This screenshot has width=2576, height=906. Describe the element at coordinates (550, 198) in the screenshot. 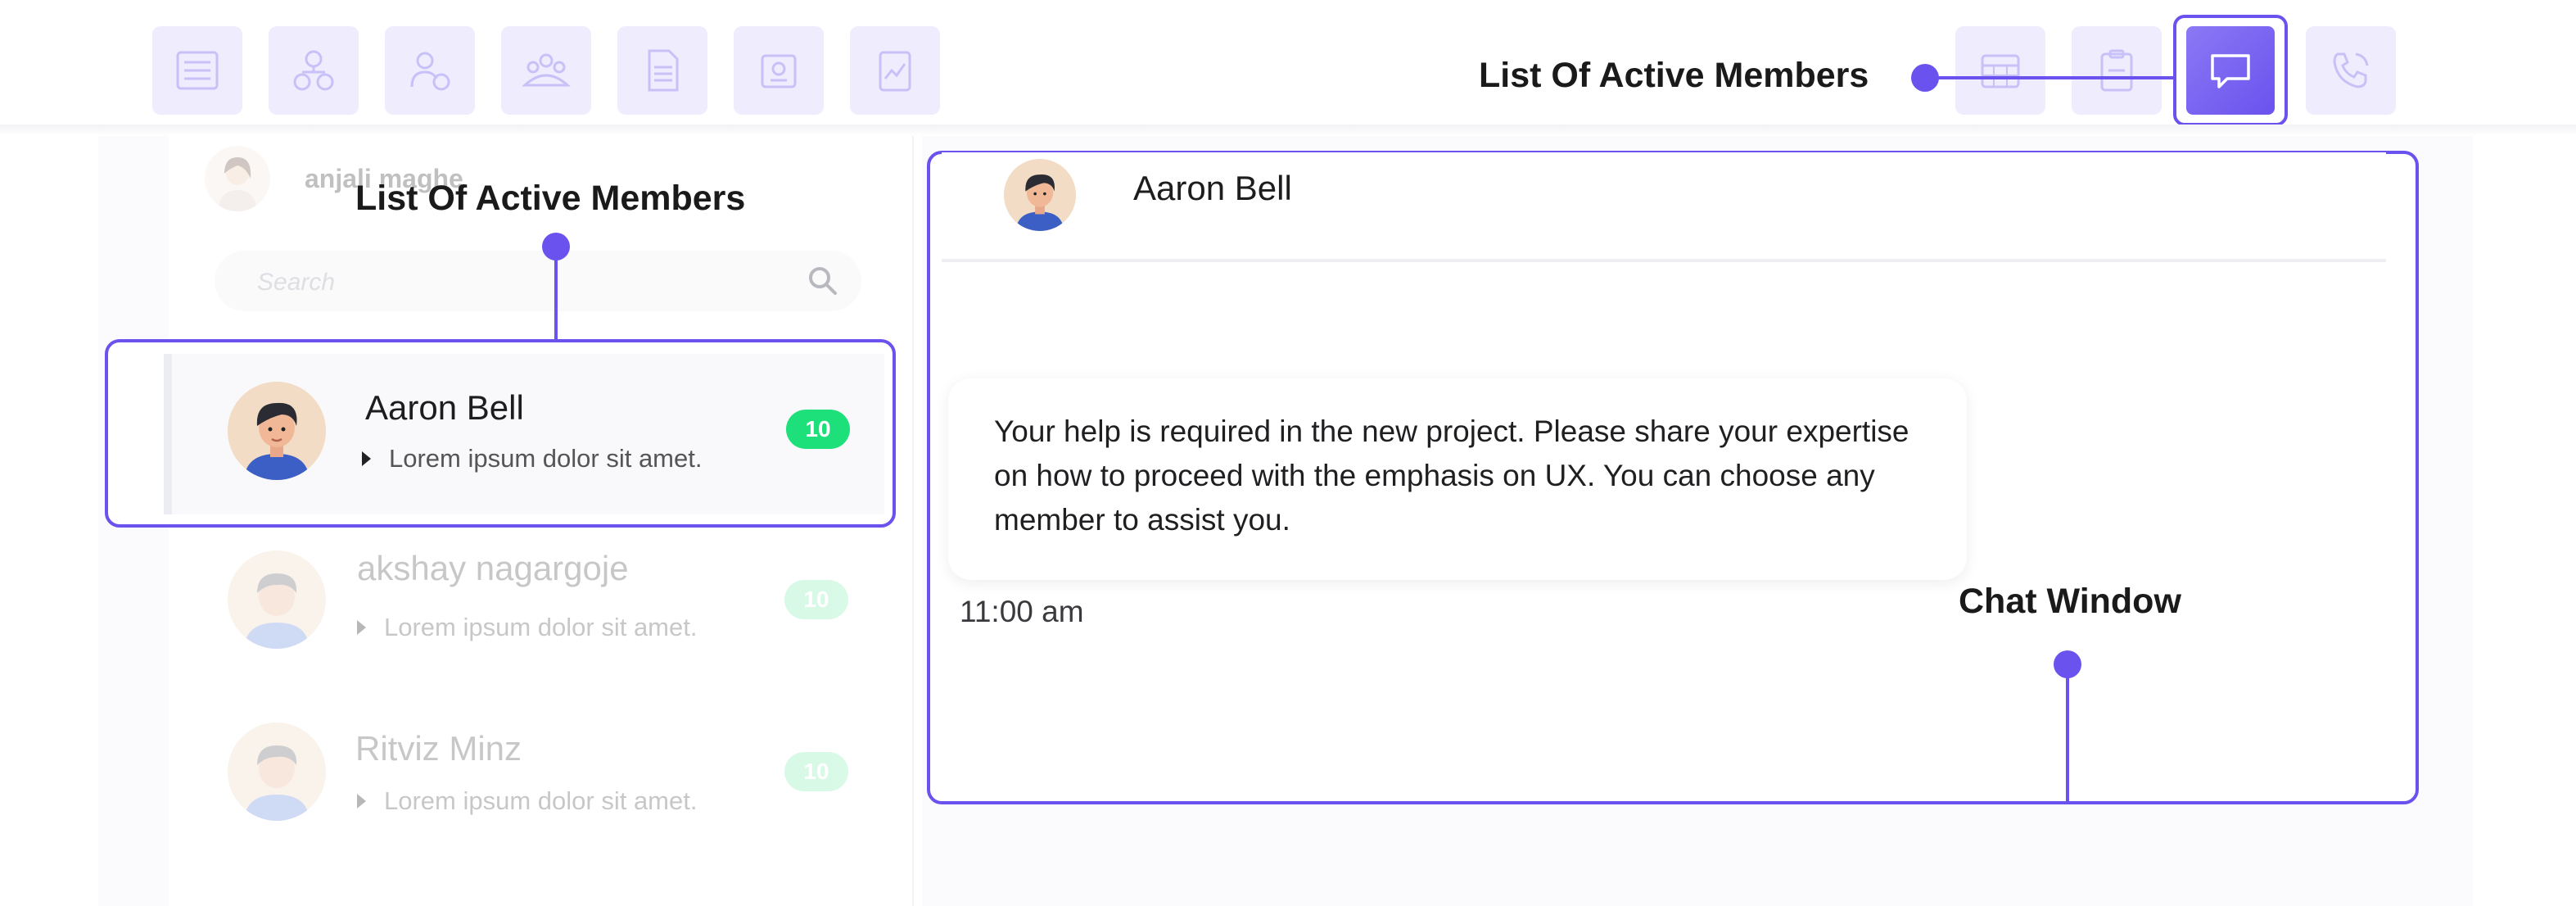

I see `annotation-list-label: List Of Active Members` at that location.